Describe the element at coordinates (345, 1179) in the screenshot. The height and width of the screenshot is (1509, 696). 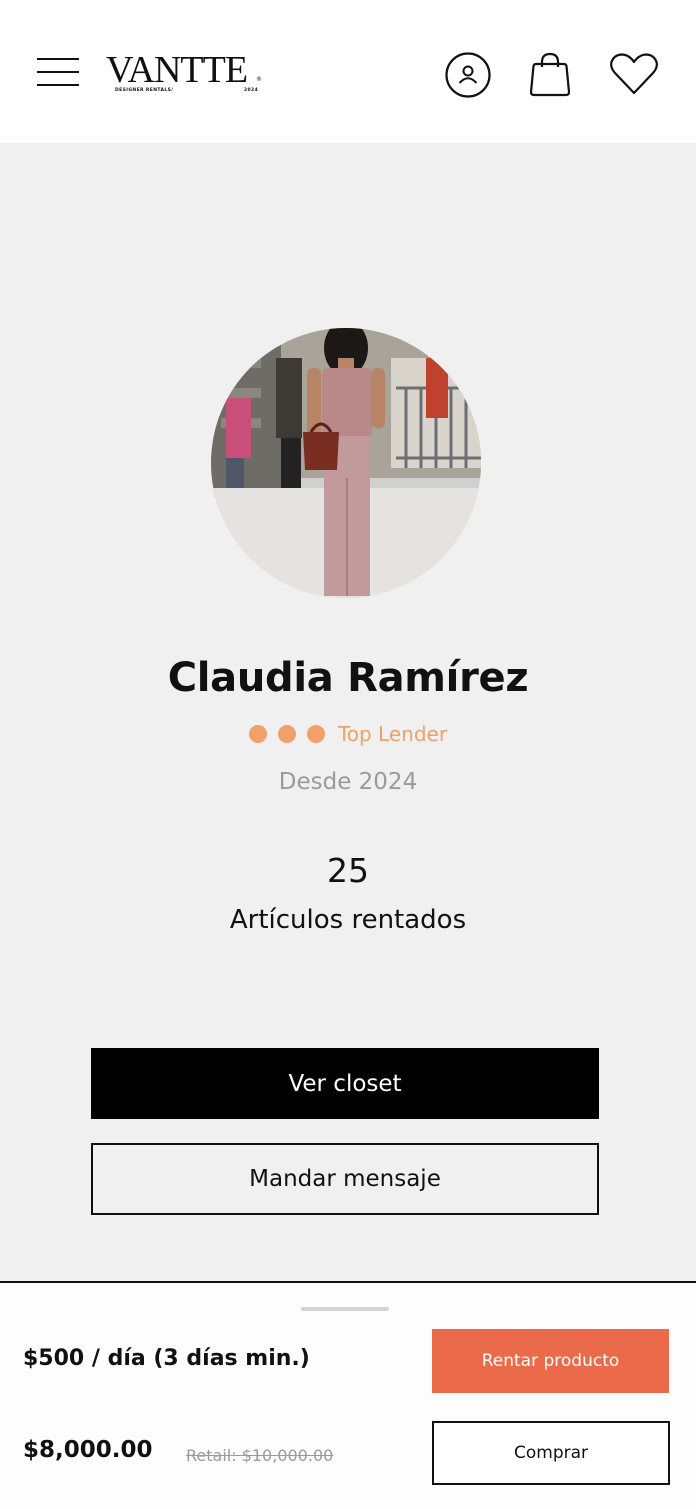
I see `send-message-button: Mandar mensaje` at that location.